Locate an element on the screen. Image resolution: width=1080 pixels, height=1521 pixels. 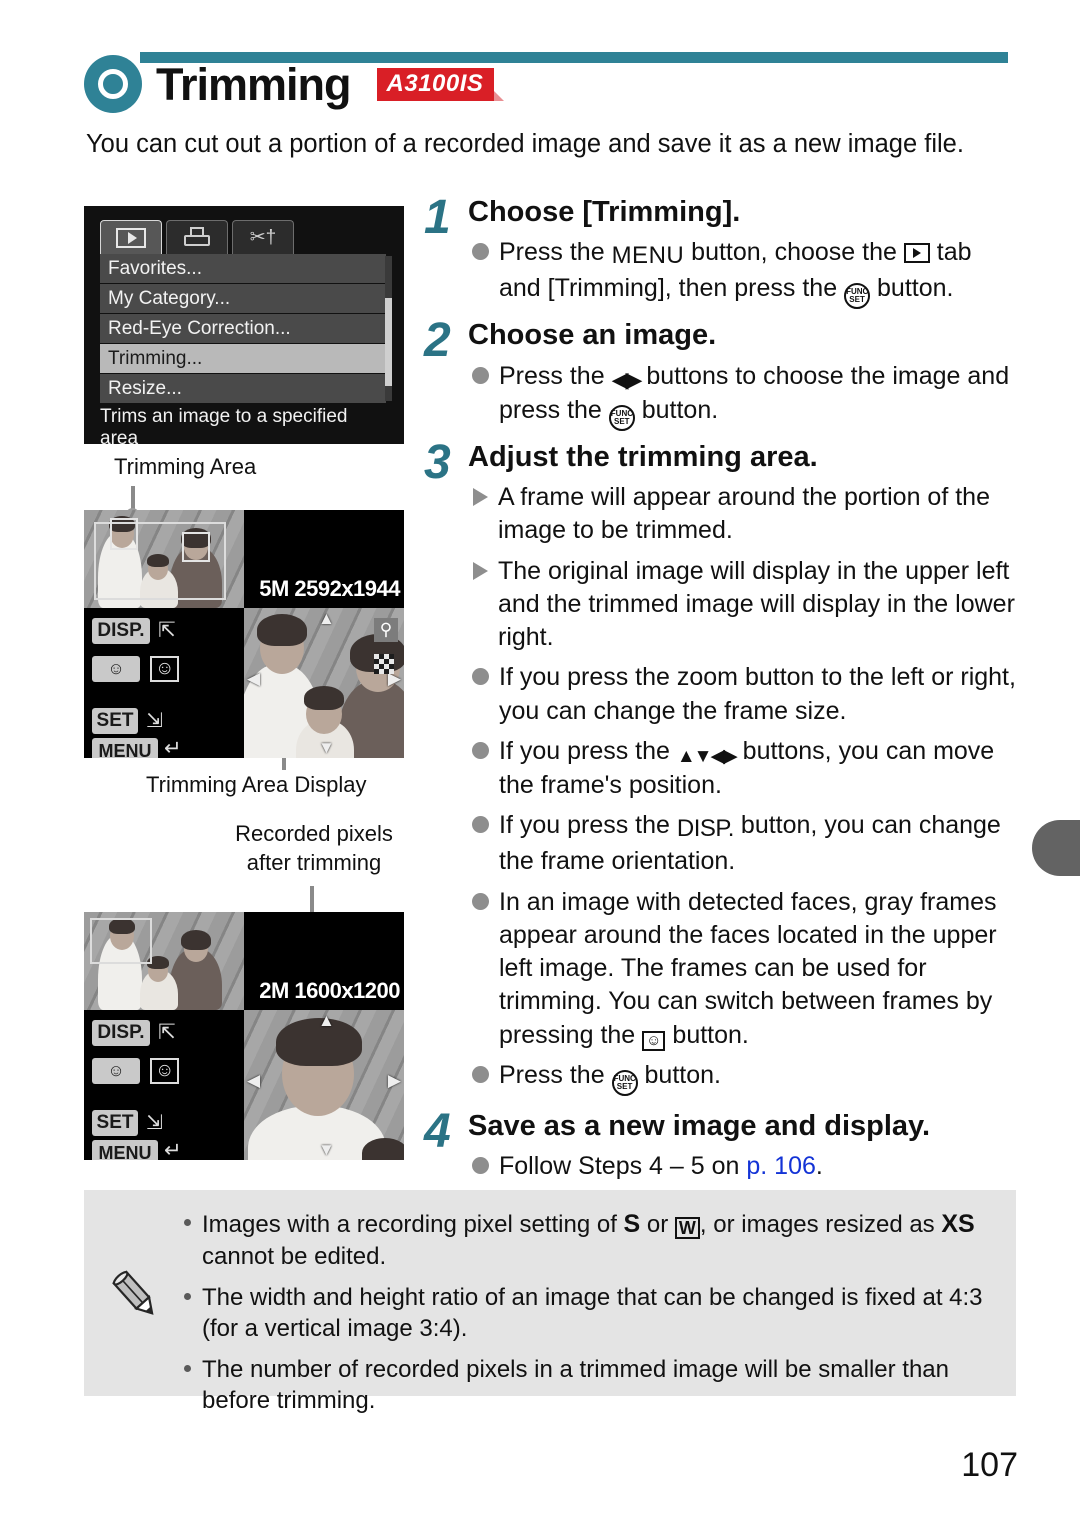
step-bullets: Follow Steps 4 – 5 on p. 106. is located at coordinates (744, 1166).